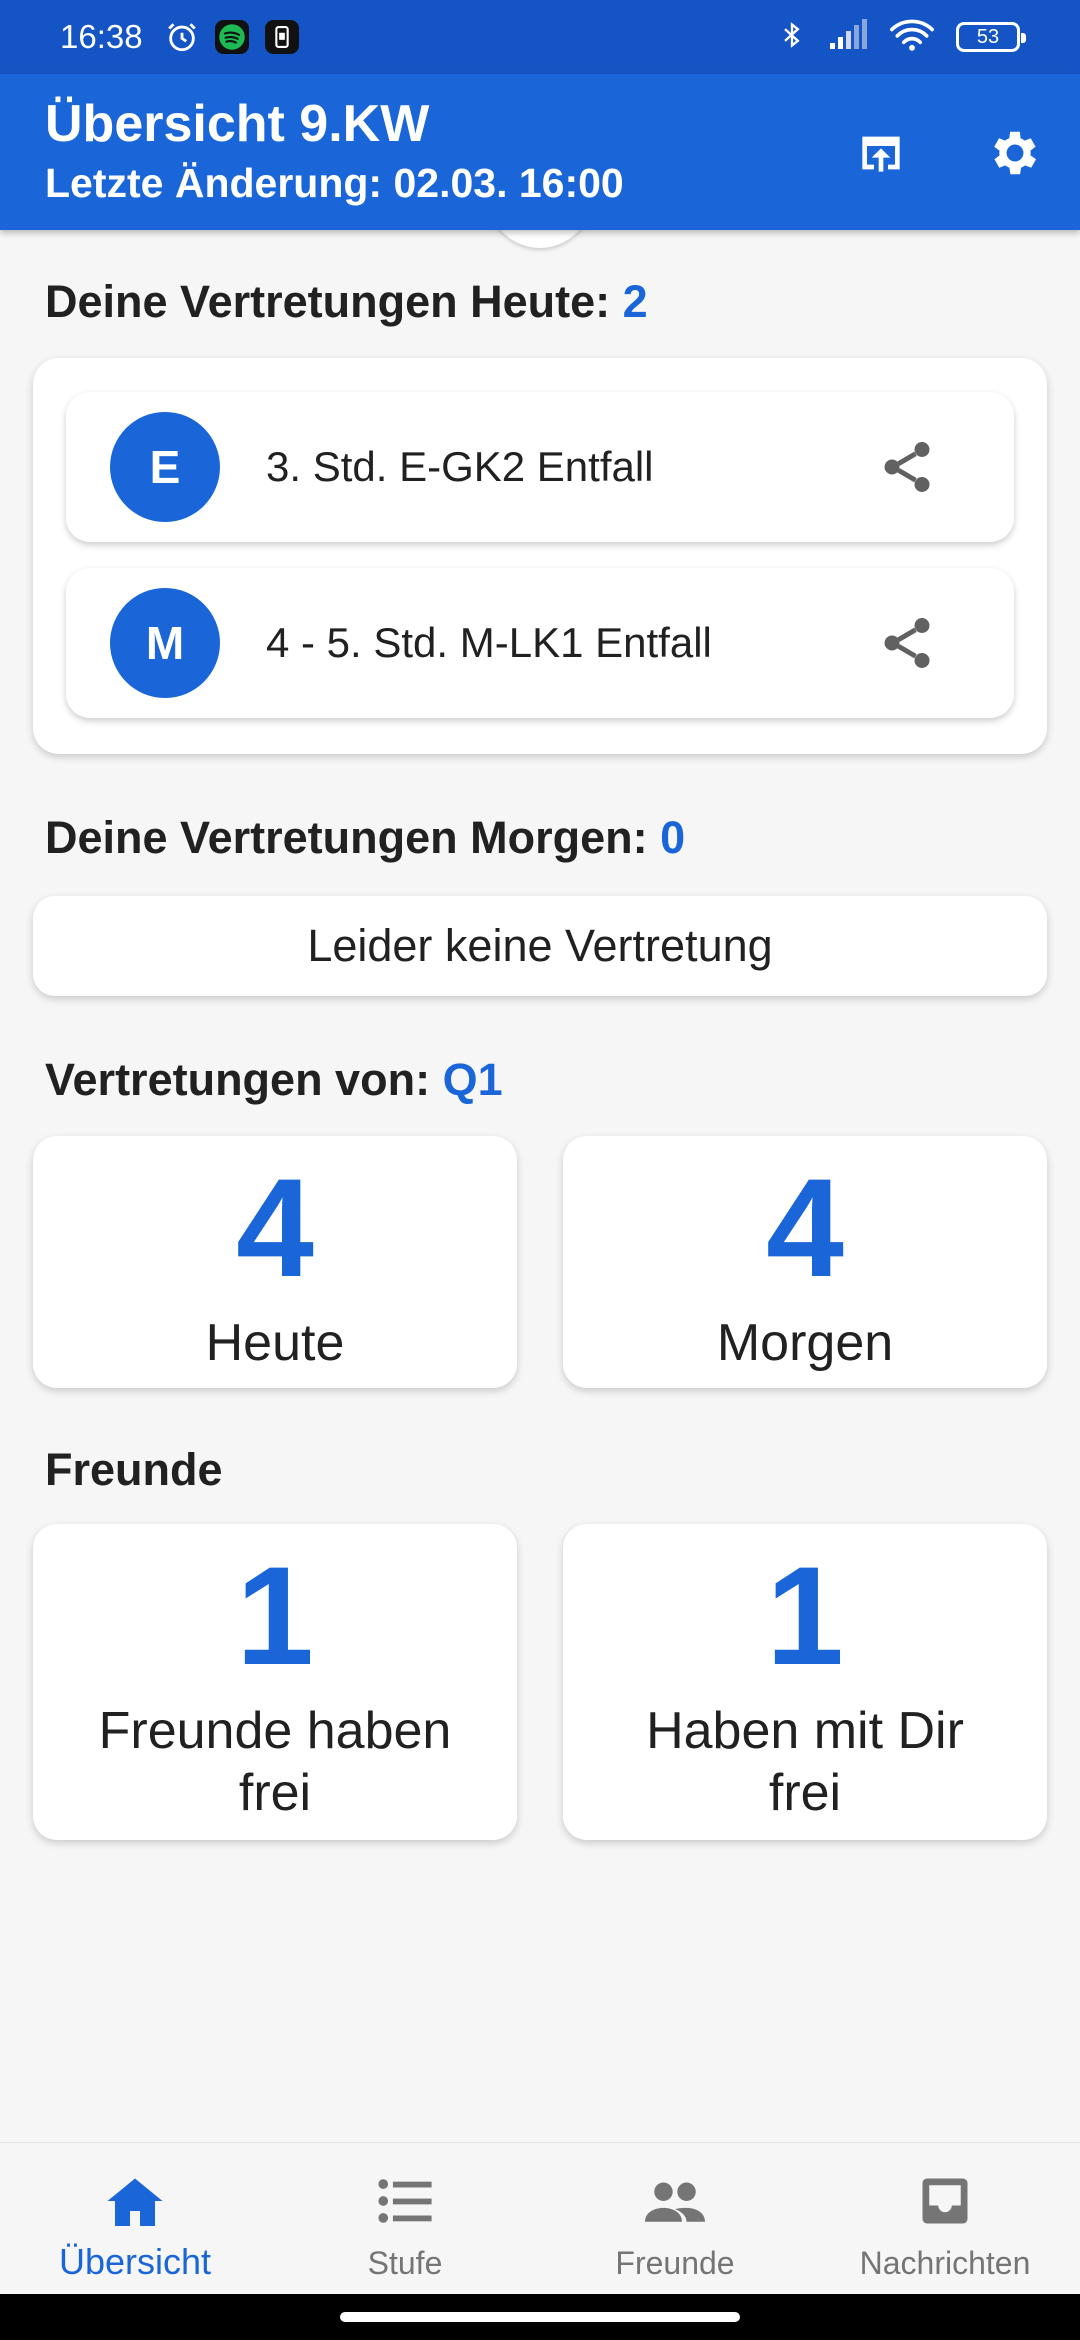 This screenshot has width=1080, height=2340. Describe the element at coordinates (275, 1762) in the screenshot. I see `friends-free-label: Freunde haben frei` at that location.